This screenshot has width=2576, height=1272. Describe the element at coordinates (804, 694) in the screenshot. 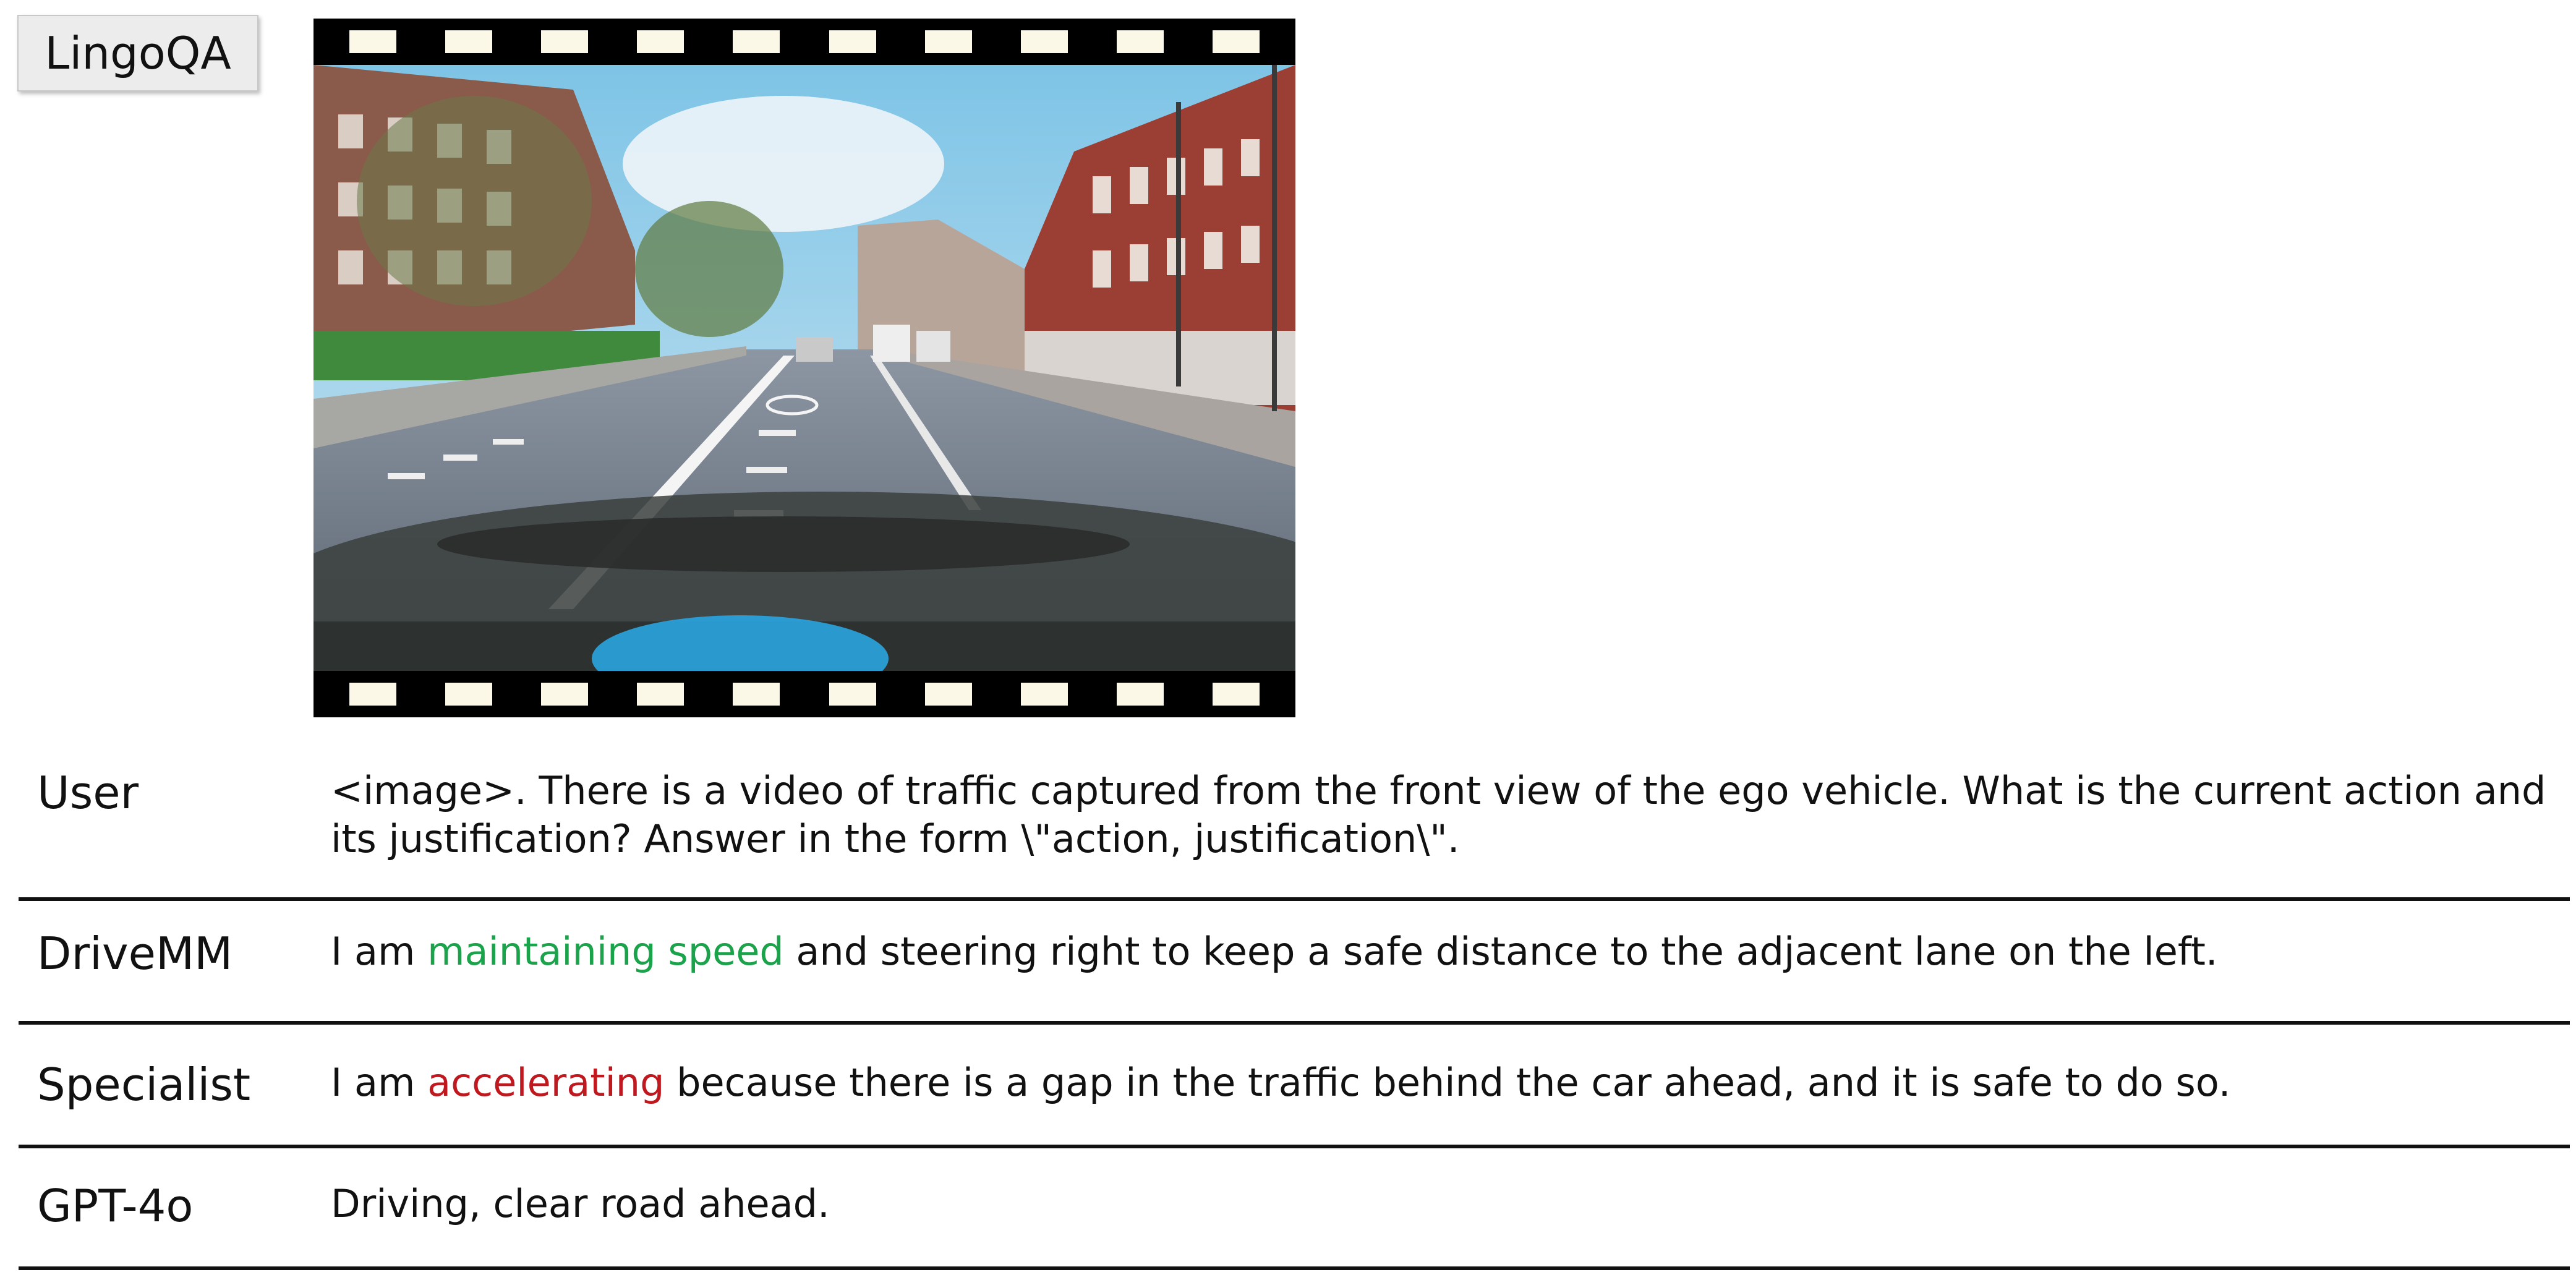

I see `film-perforations-bottom` at that location.